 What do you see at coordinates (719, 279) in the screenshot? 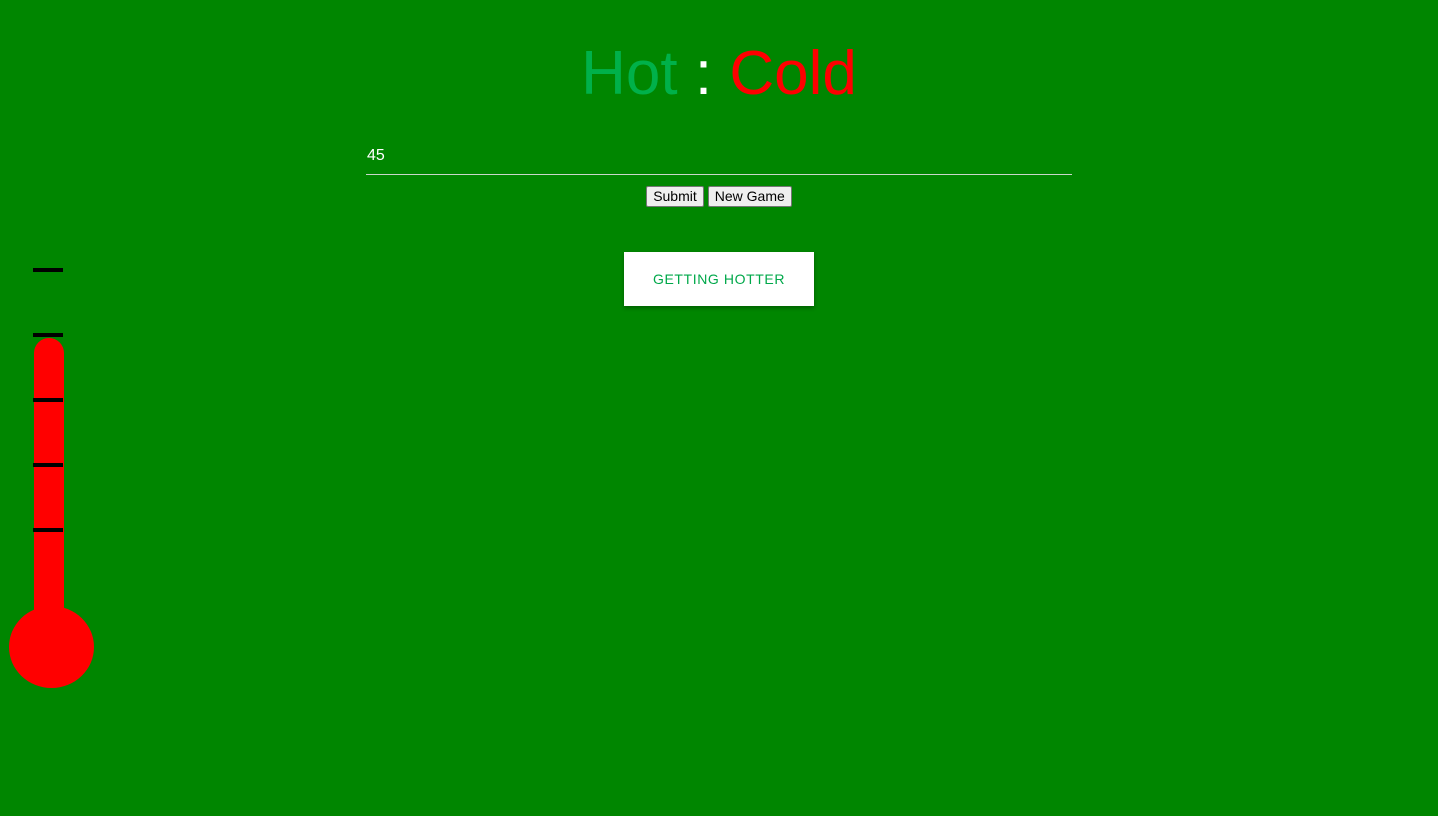
I see `status-message: GETTING HOTTER` at bounding box center [719, 279].